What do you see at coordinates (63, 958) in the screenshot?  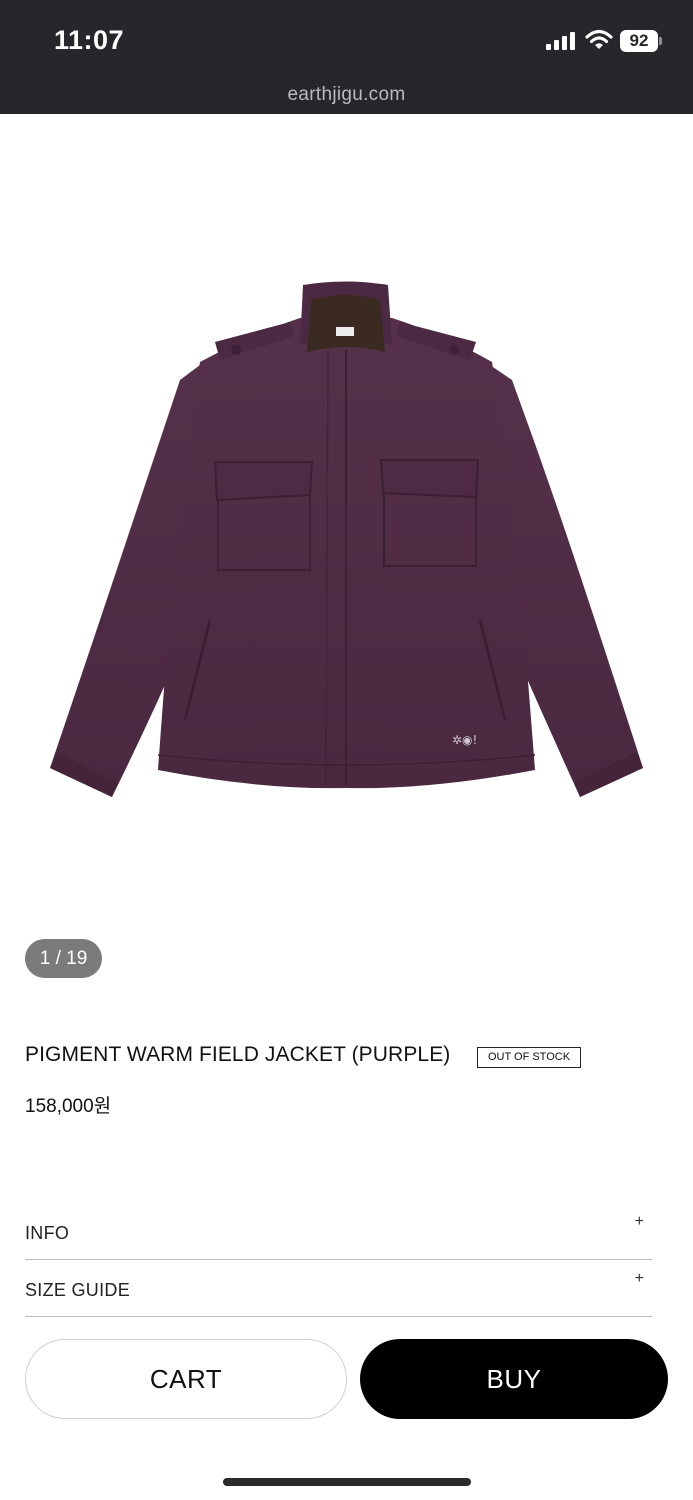 I see `gallery-counter: 1 / 19` at bounding box center [63, 958].